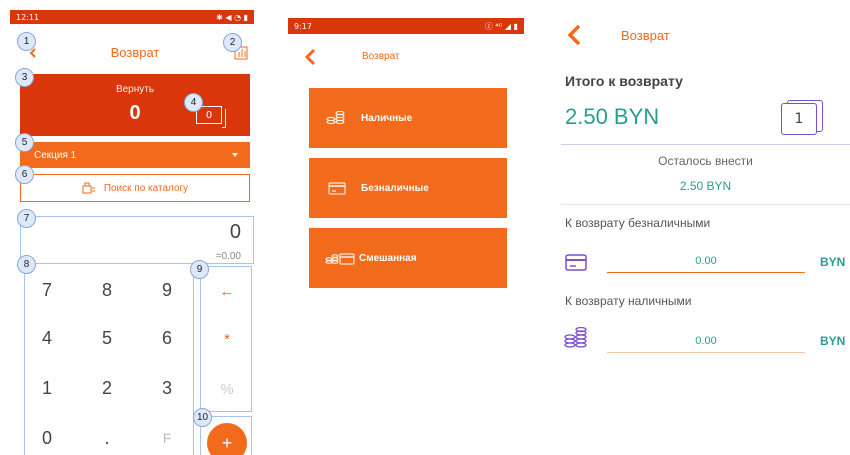 The image size is (850, 455). What do you see at coordinates (628, 301) in the screenshot?
I see `cash-return-label: К возврату наличными` at bounding box center [628, 301].